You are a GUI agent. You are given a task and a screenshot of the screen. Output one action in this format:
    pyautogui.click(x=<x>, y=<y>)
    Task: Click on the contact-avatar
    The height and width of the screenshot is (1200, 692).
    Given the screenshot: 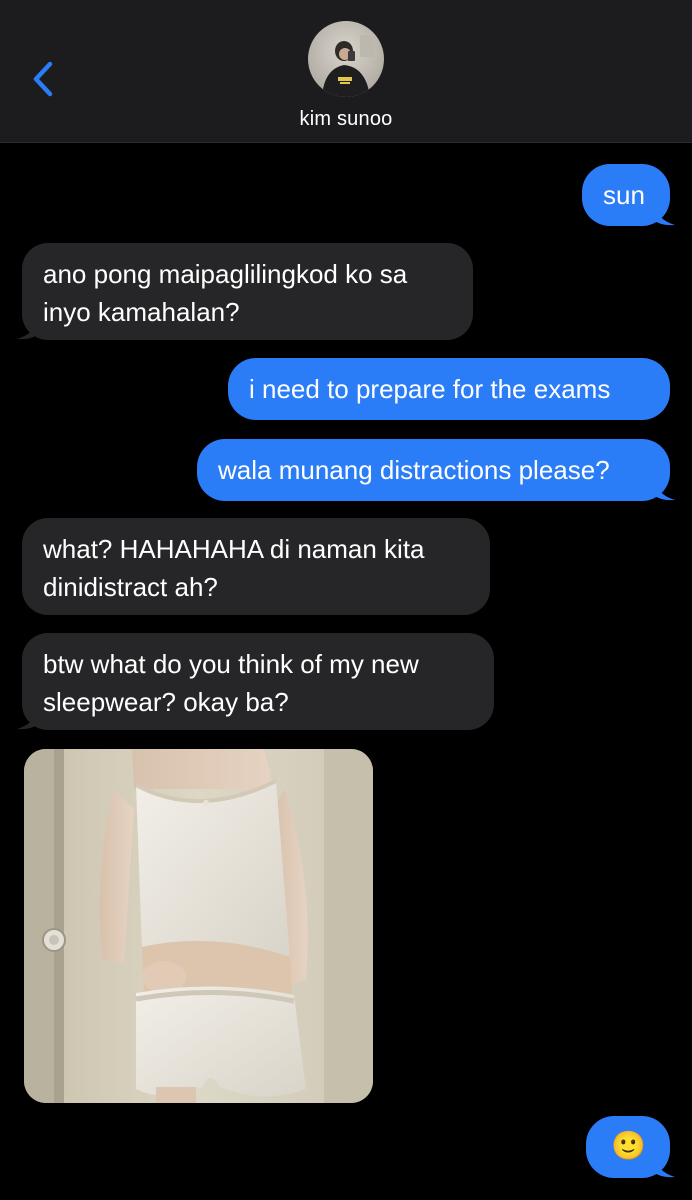 What is the action you would take?
    pyautogui.click(x=346, y=59)
    